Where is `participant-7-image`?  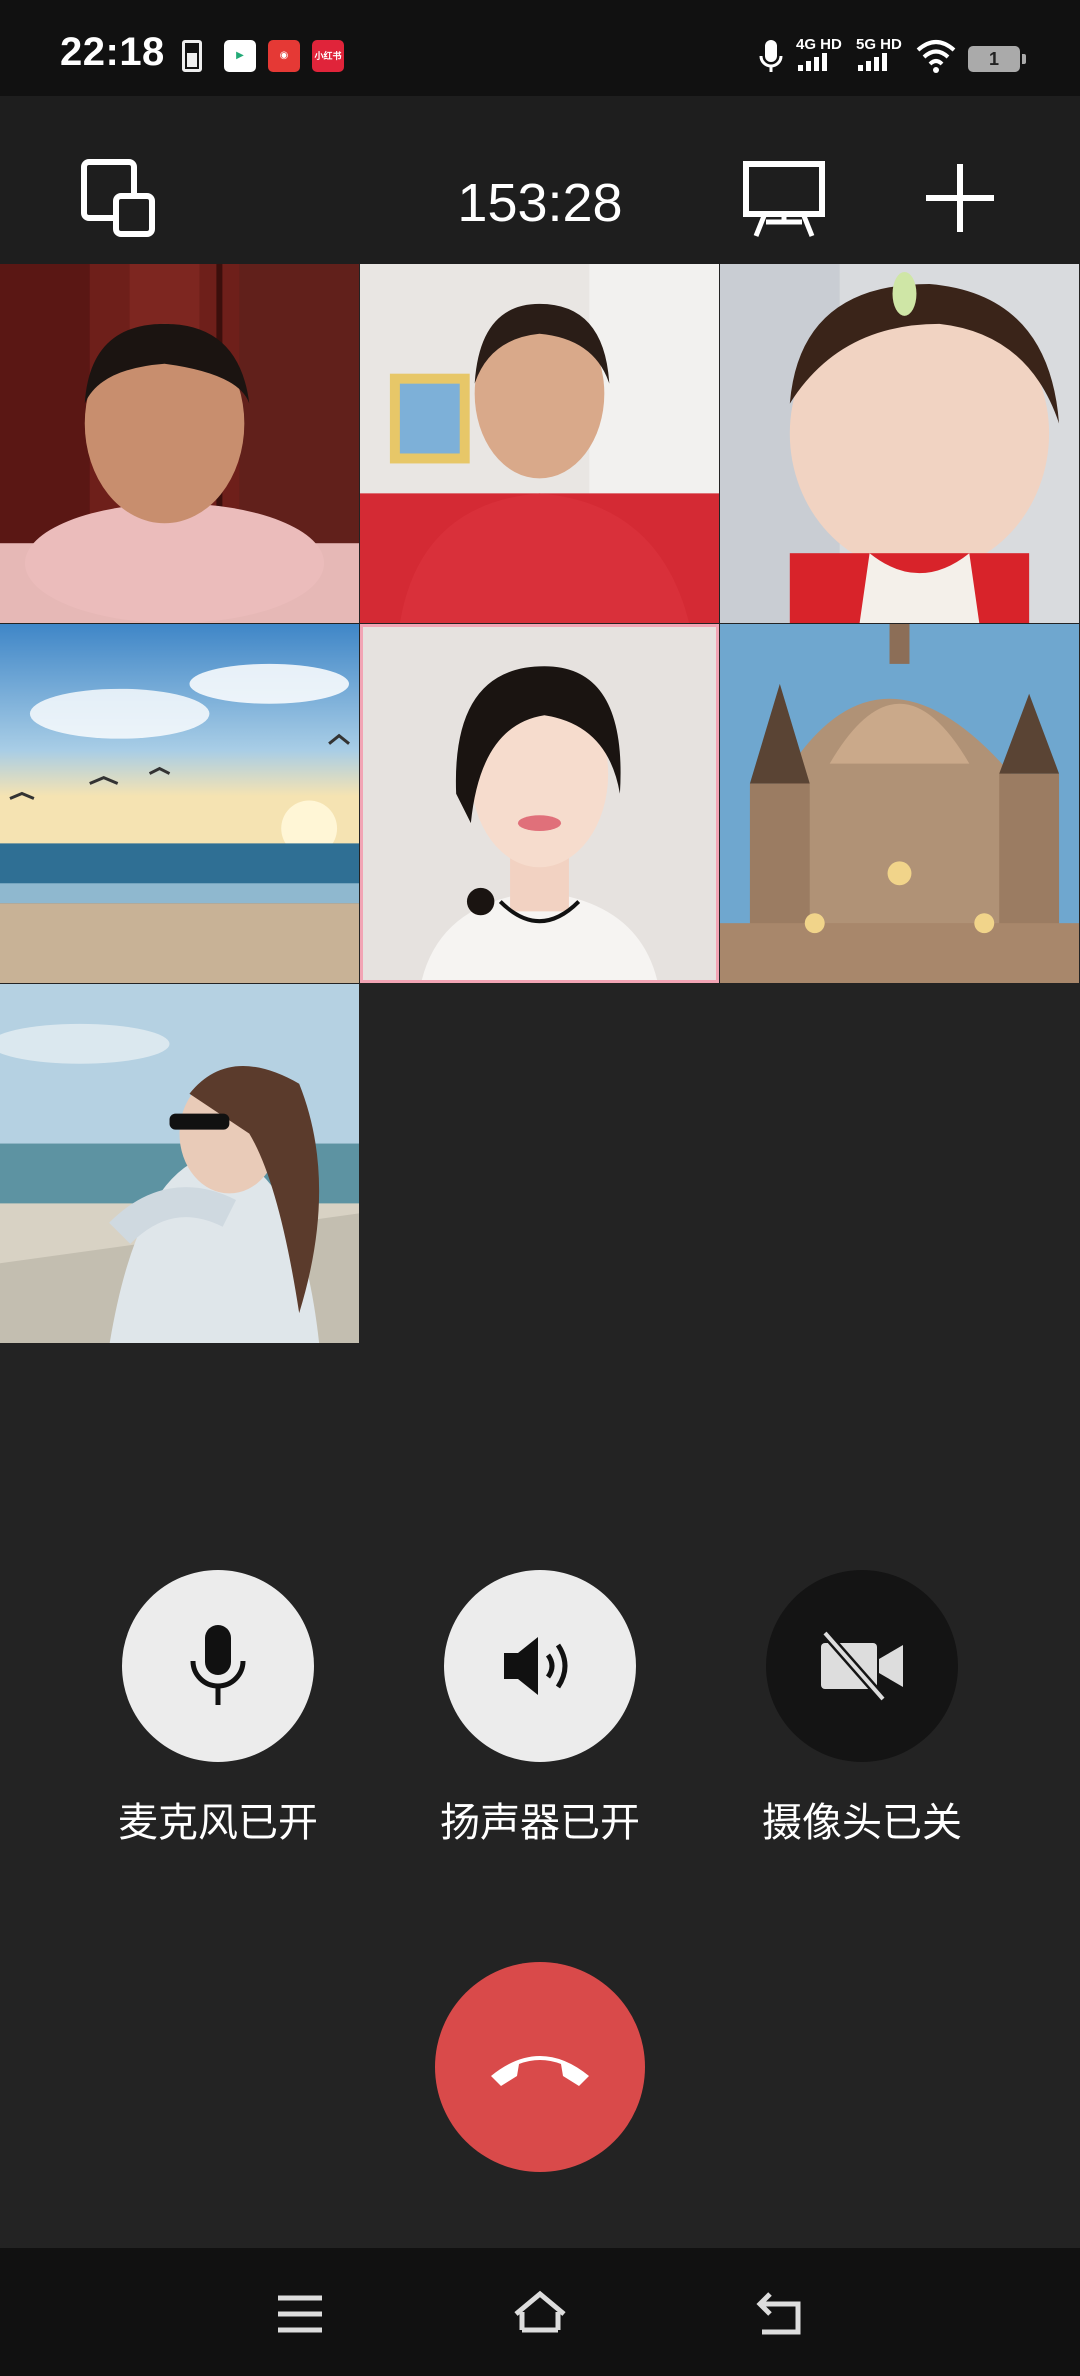 participant-7-image is located at coordinates (179, 1163).